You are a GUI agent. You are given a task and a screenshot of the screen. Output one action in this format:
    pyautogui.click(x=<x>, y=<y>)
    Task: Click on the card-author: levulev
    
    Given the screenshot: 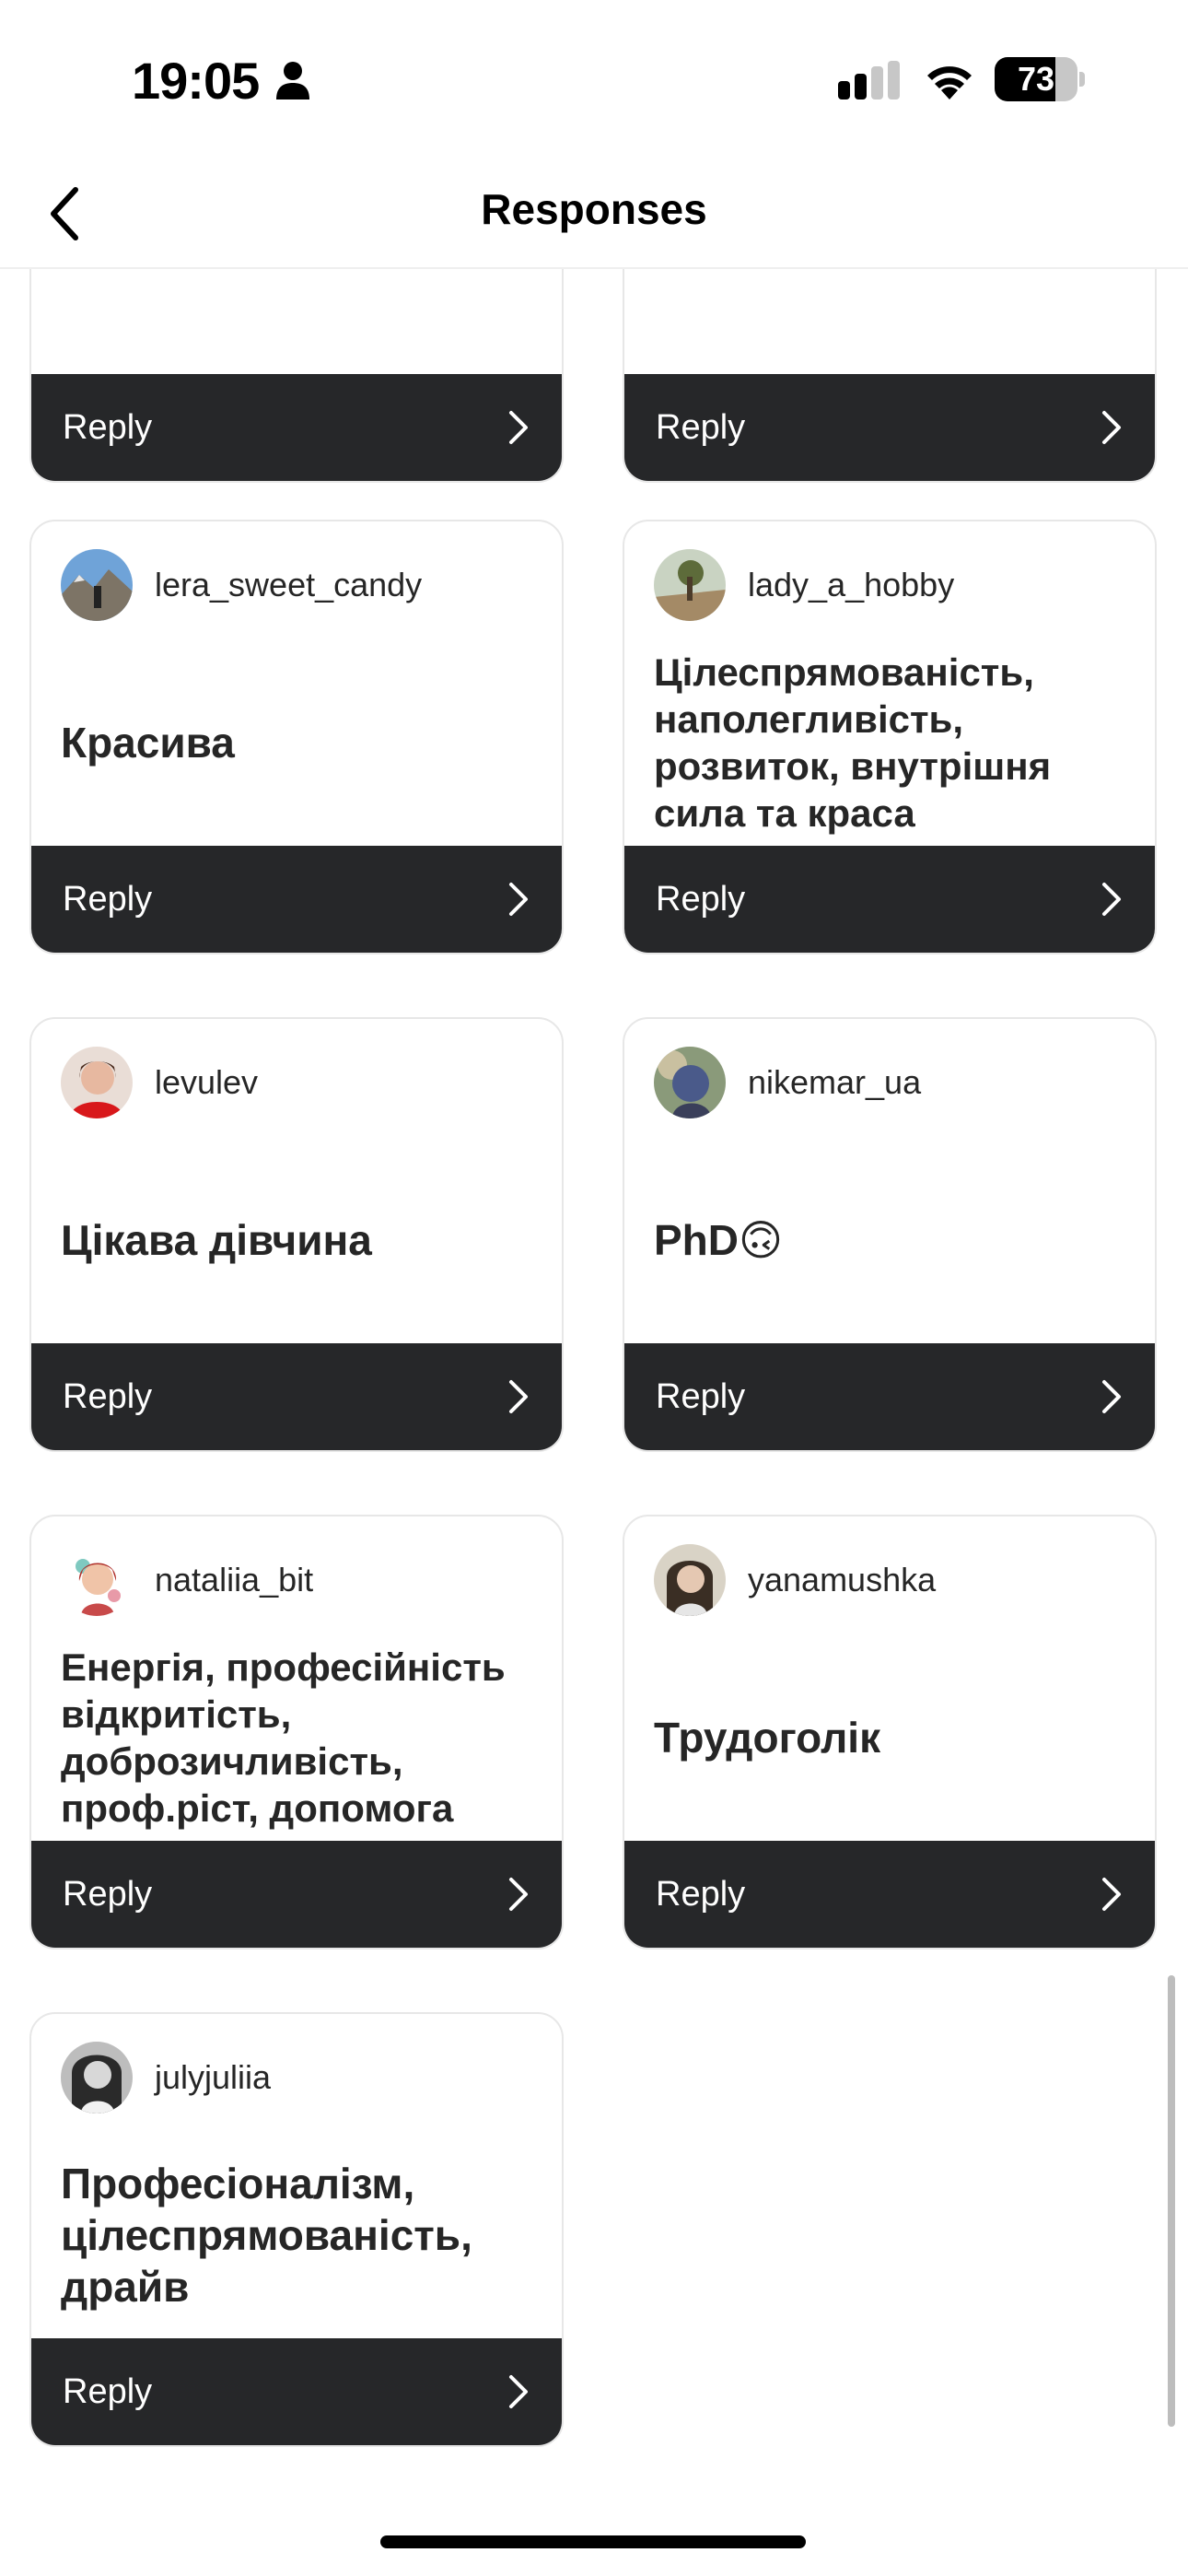 What is the action you would take?
    pyautogui.click(x=160, y=1082)
    